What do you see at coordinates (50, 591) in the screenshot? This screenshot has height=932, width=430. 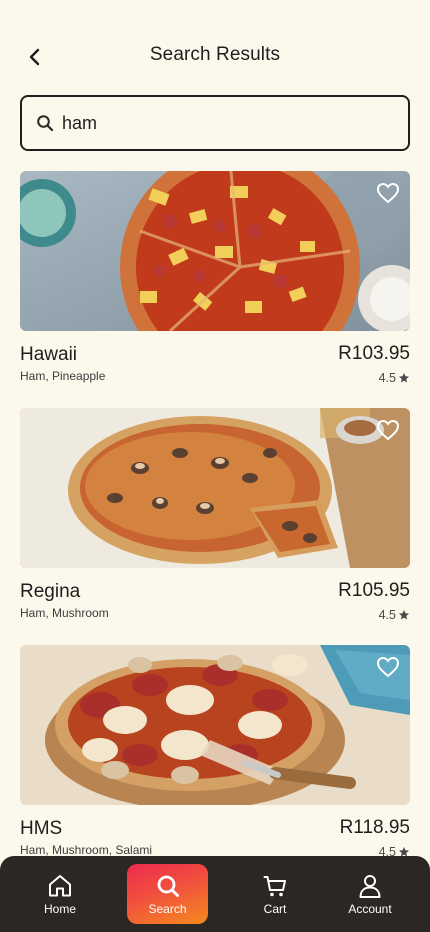 I see `pizza-name: Regina` at bounding box center [50, 591].